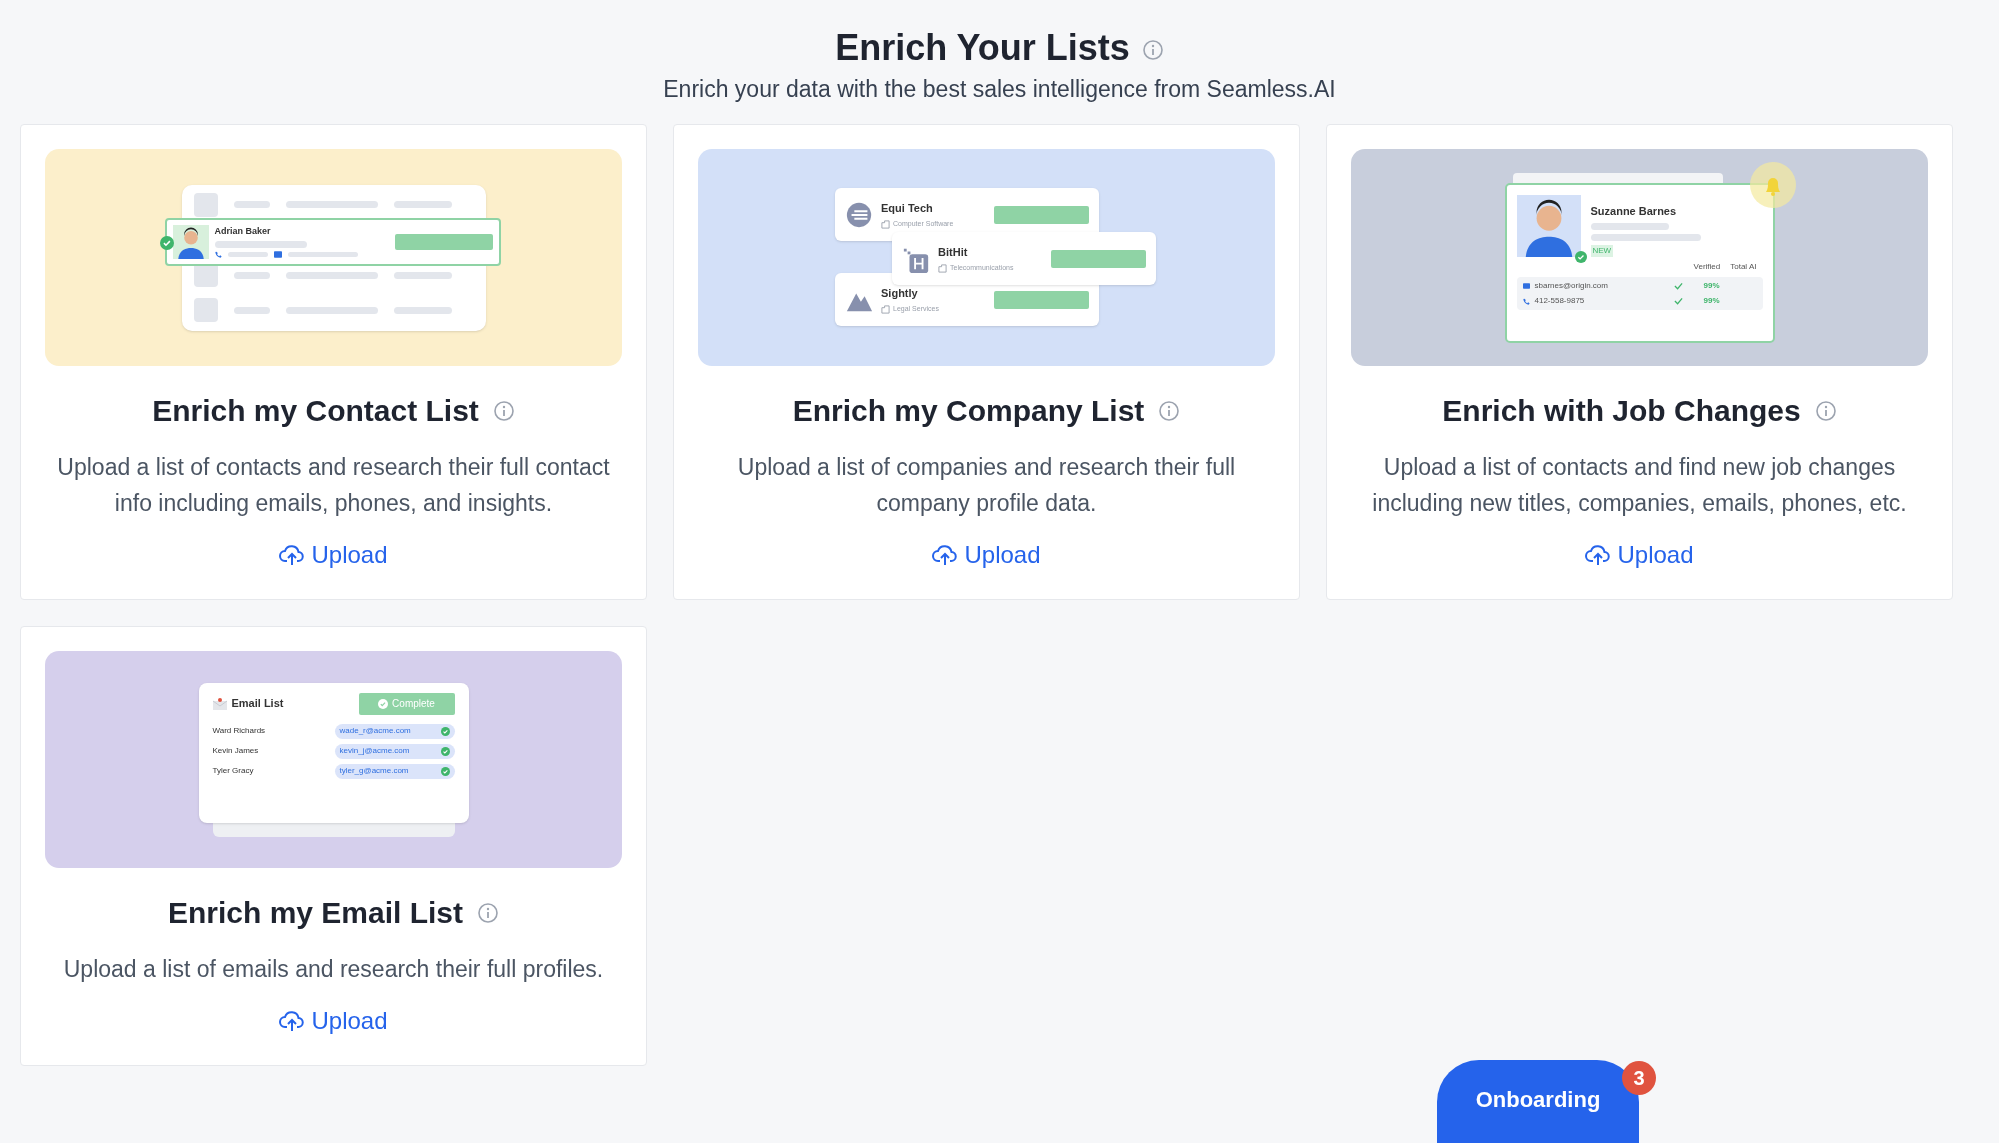 This screenshot has height=1143, width=1999. I want to click on email-address: wade_r@acme.com, so click(375, 731).